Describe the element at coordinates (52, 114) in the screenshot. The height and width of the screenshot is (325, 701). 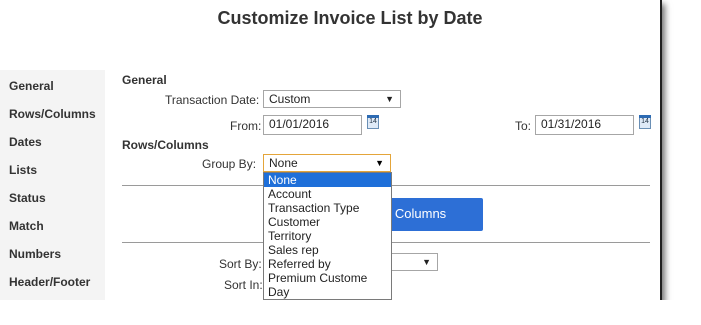
I see `sidebar-item-rows-columns: Rows/Columns` at that location.